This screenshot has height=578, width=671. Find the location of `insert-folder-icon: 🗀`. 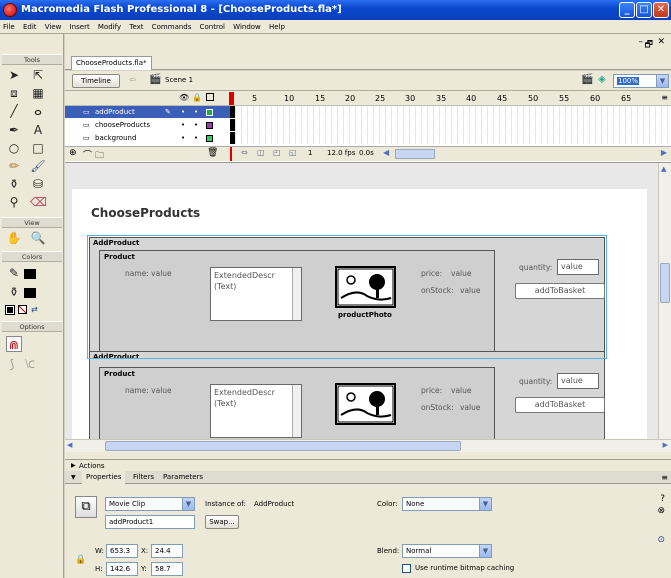

insert-folder-icon: 🗀 is located at coordinates (99, 156).